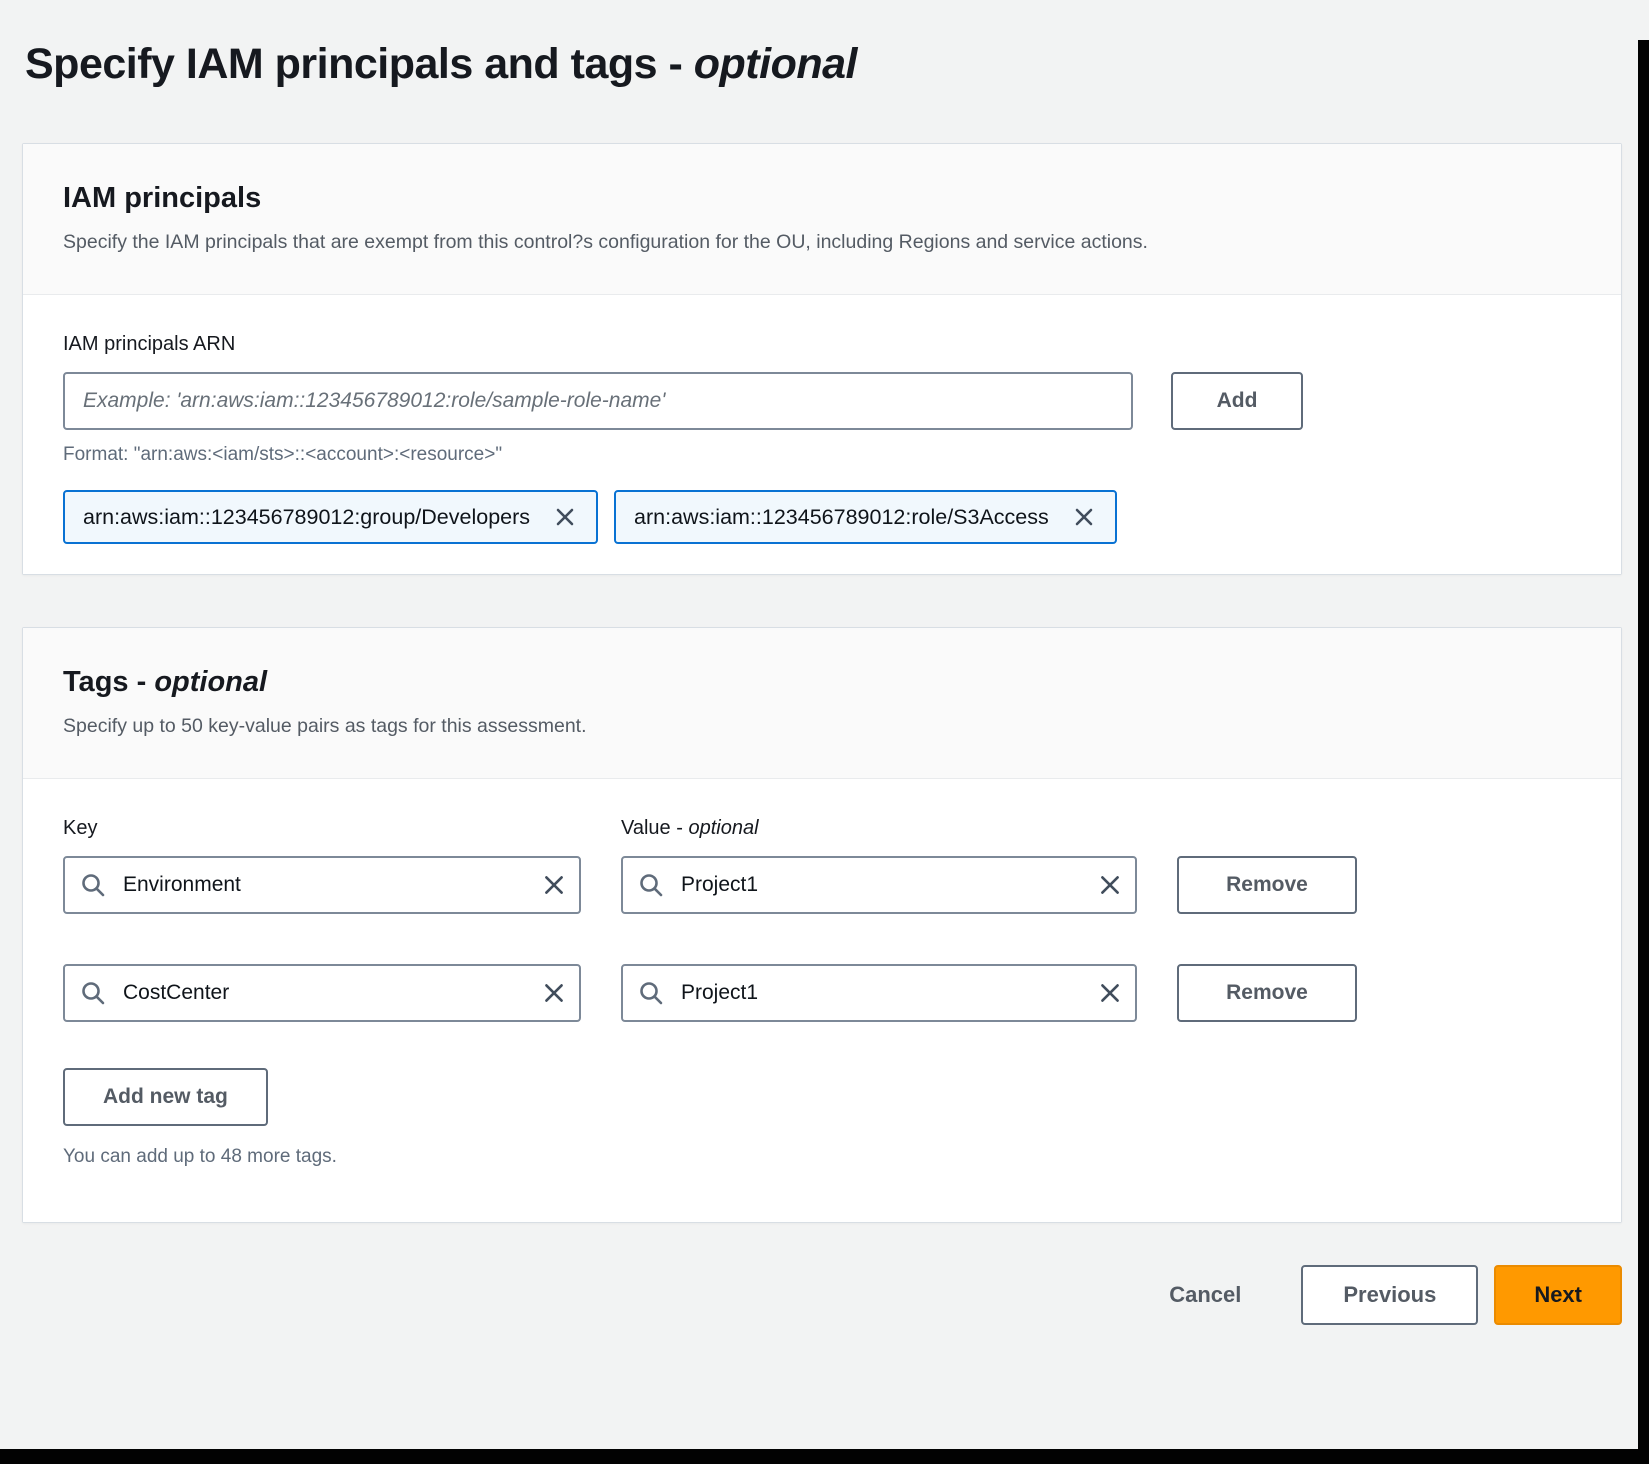  What do you see at coordinates (1558, 1295) in the screenshot?
I see `next-button: Next` at bounding box center [1558, 1295].